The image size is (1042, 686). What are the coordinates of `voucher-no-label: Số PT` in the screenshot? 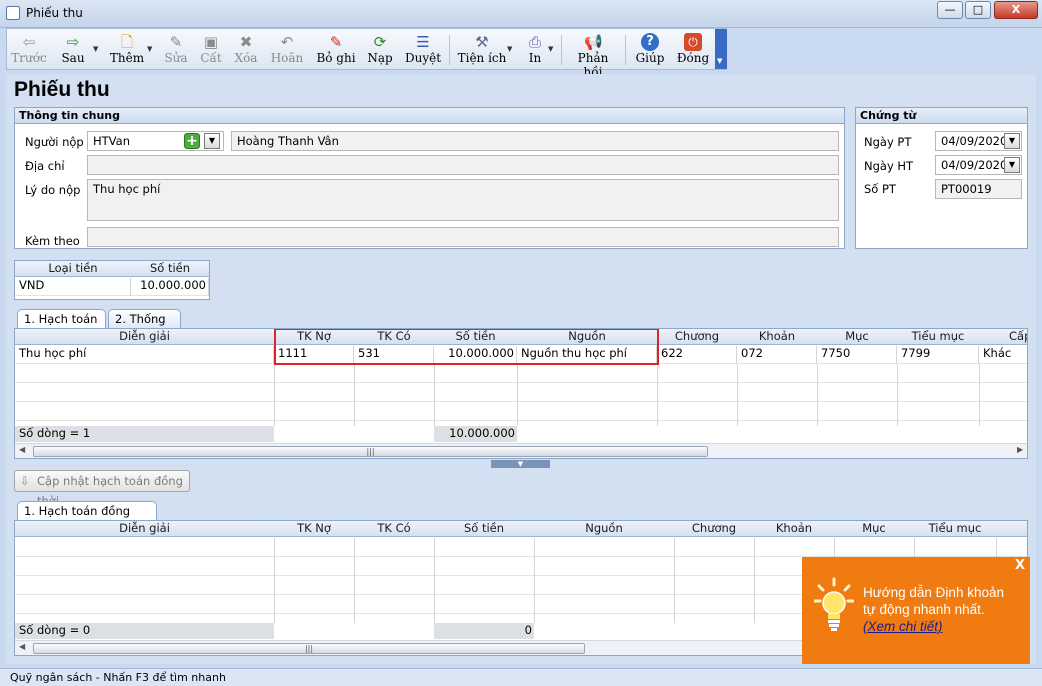 It's located at (880, 189).